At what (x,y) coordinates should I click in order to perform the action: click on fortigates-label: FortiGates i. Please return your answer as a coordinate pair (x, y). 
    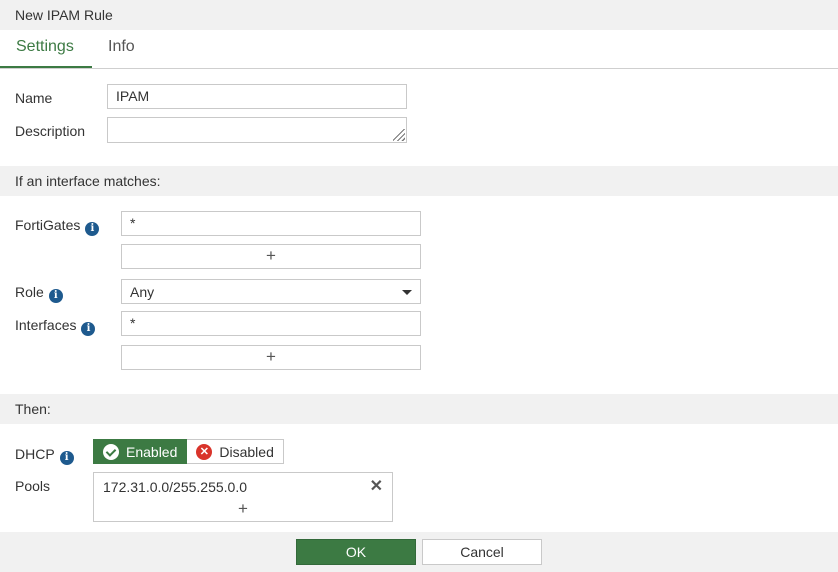
    Looking at the image, I should click on (57, 226).